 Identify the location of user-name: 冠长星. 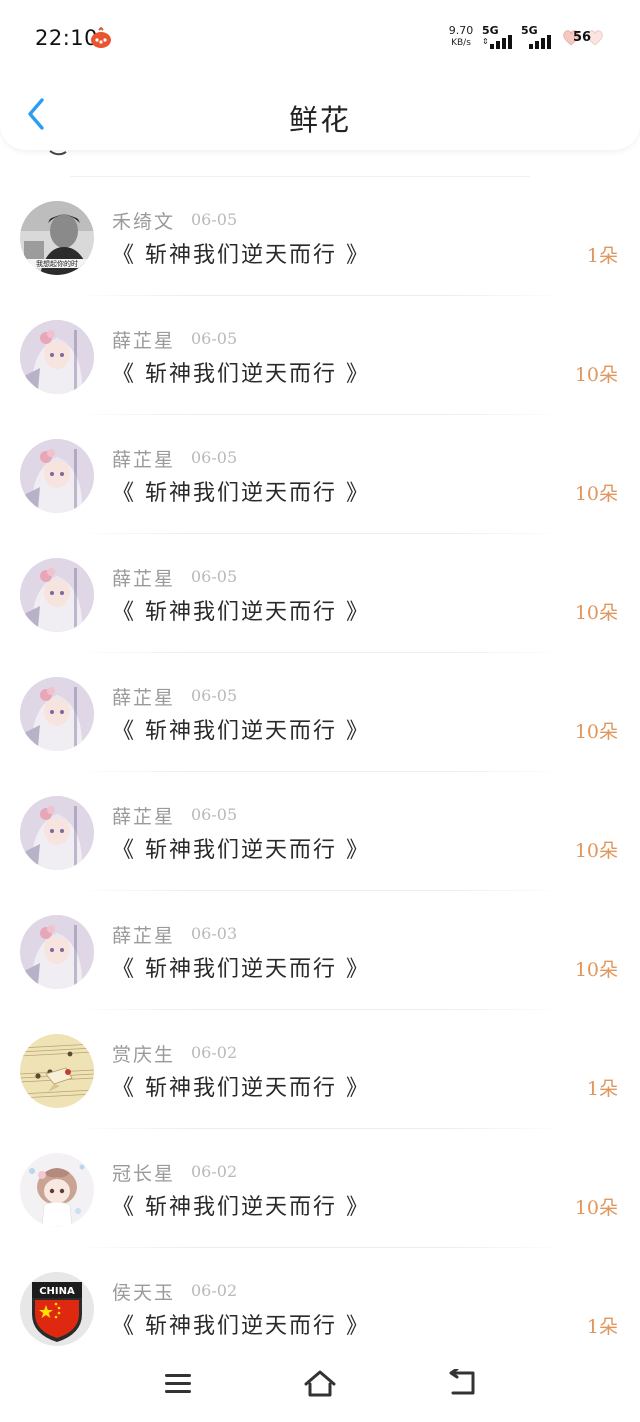
(144, 1174).